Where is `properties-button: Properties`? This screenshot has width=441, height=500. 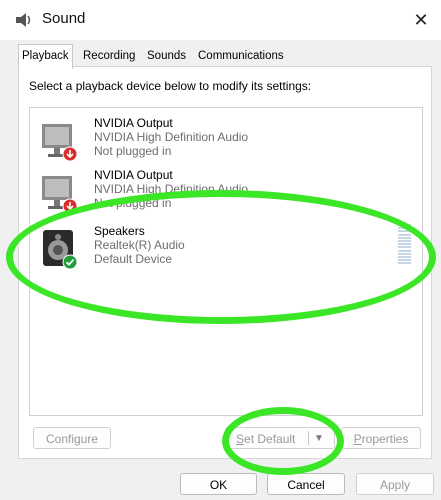 properties-button: Properties is located at coordinates (381, 438).